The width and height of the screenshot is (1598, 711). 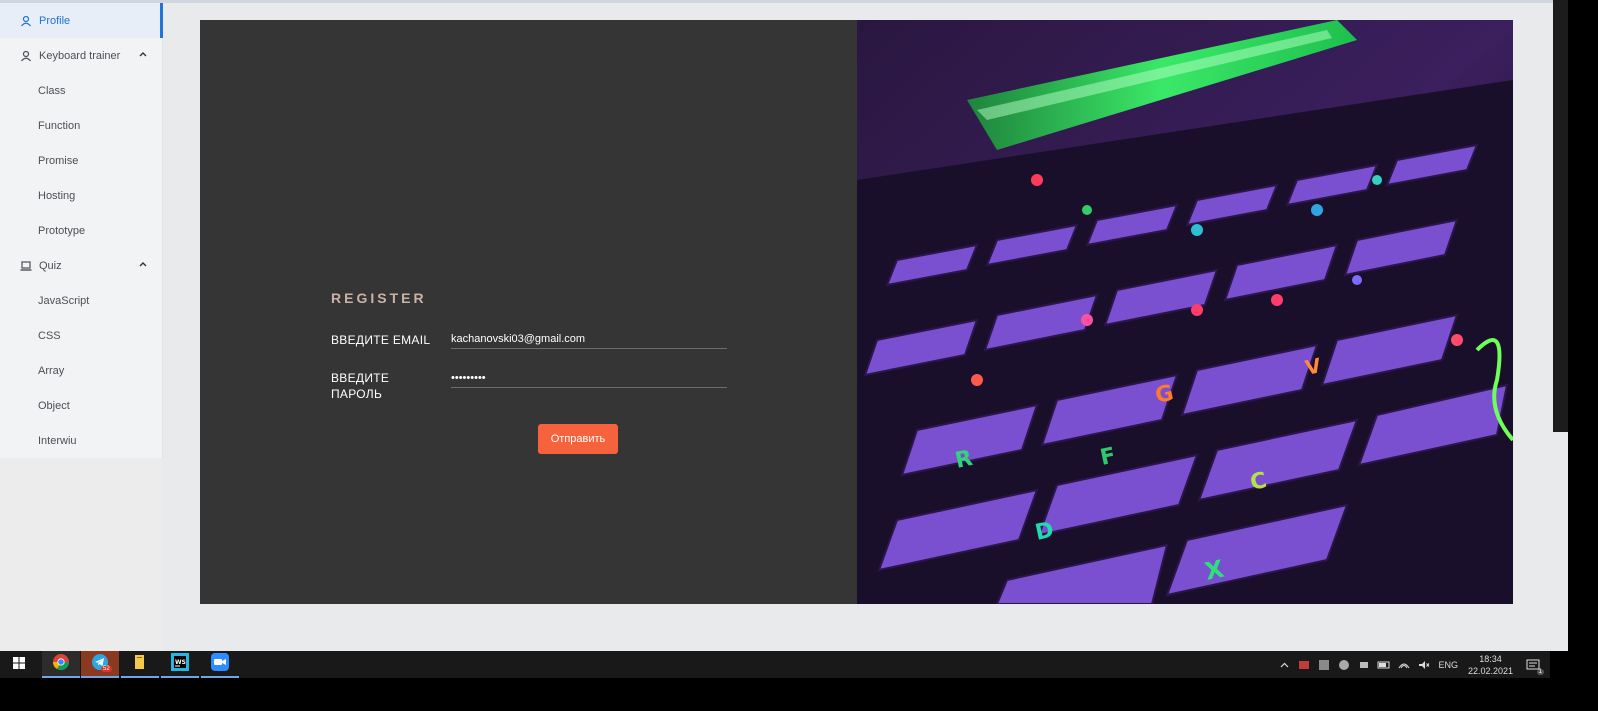 I want to click on taskbar-file-explorer, so click(x=140, y=664).